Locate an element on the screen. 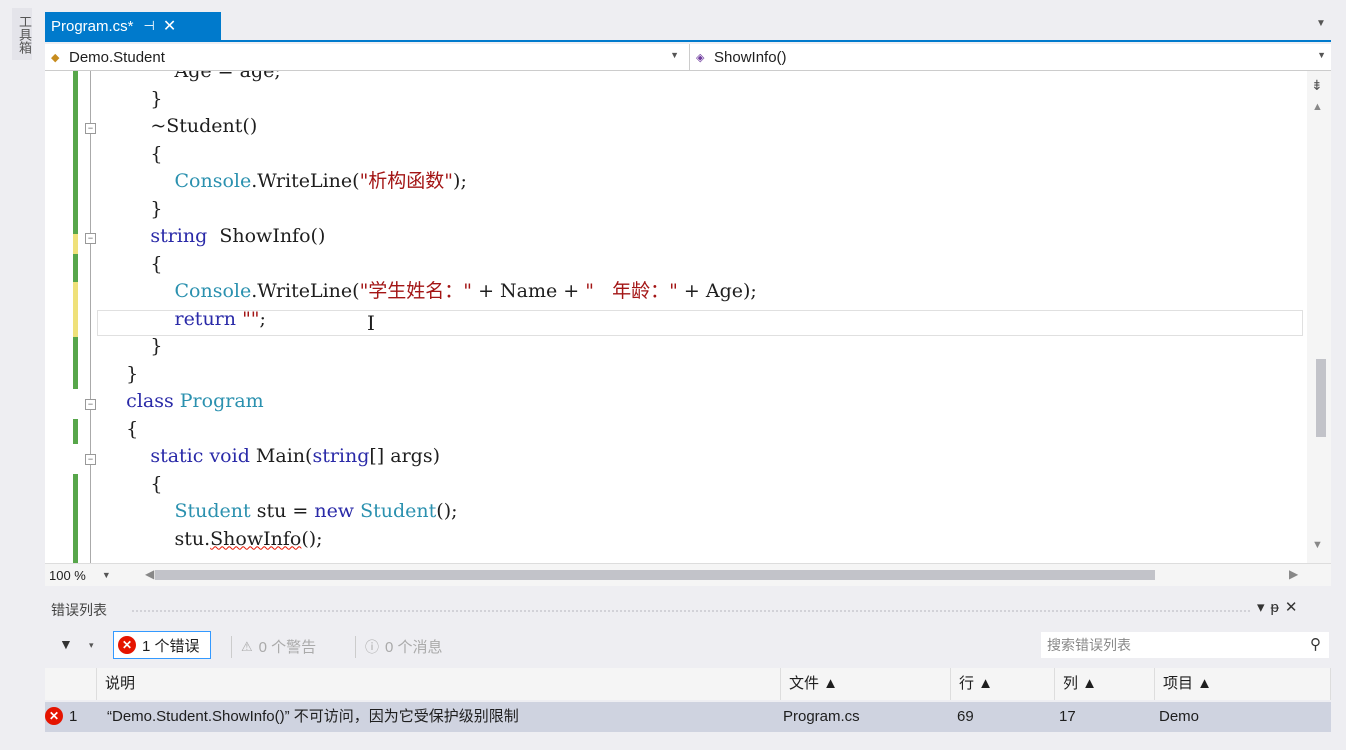 The width and height of the screenshot is (1346, 750). scroll-up-icon: ▲ is located at coordinates (1317, 107).